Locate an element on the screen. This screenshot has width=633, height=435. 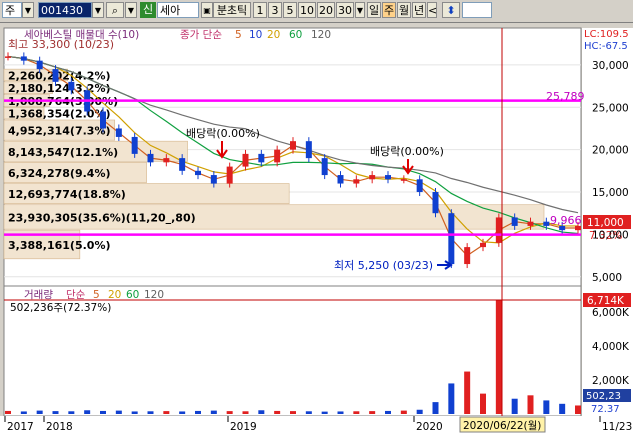
ma20-label: 20 is located at coordinates (273, 35).